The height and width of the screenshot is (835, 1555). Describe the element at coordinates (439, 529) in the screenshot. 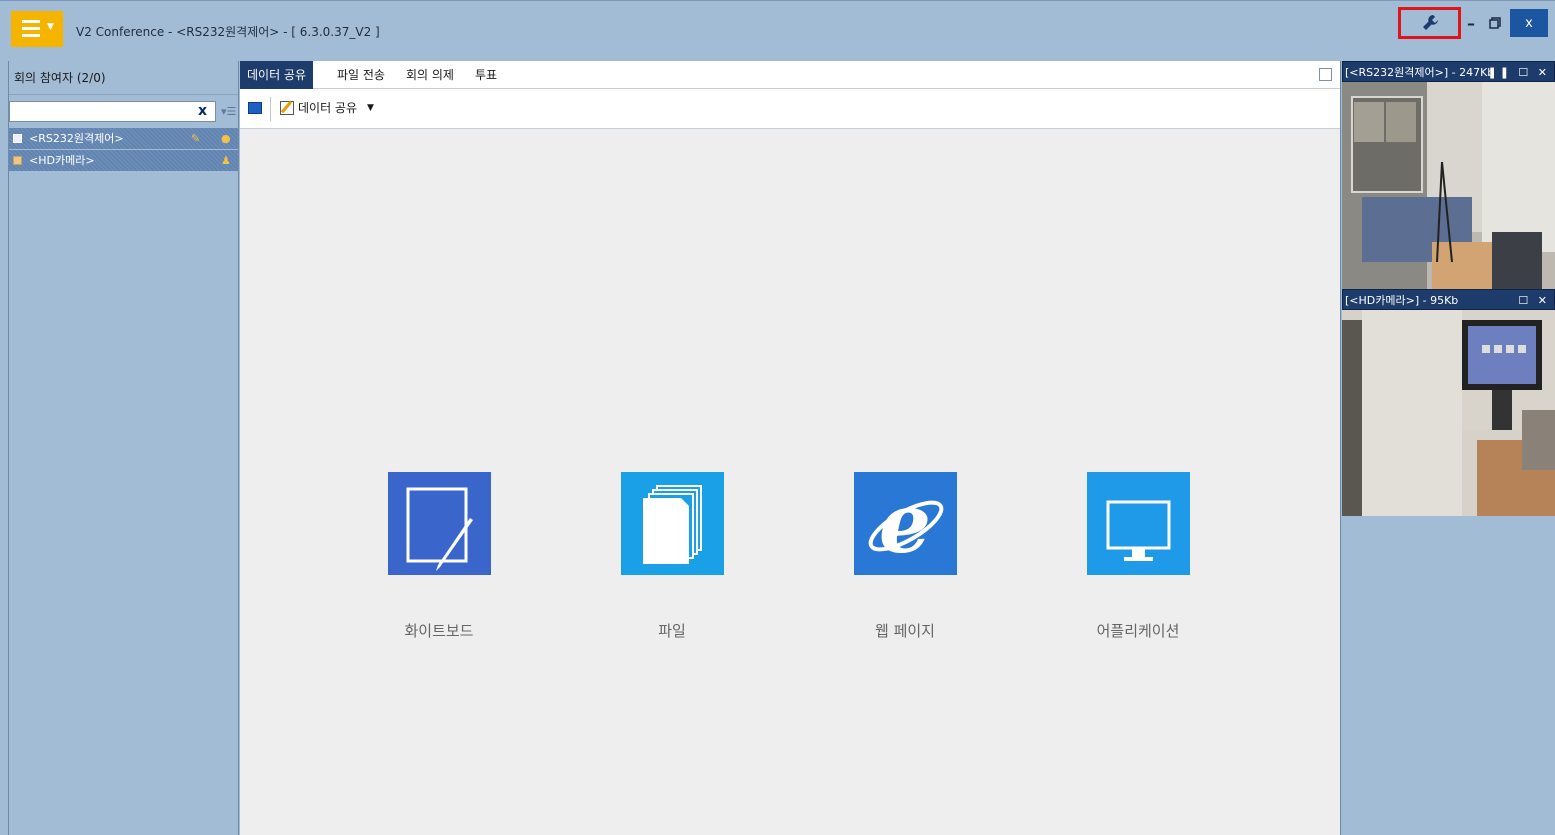

I see `whiteboard-icon` at that location.